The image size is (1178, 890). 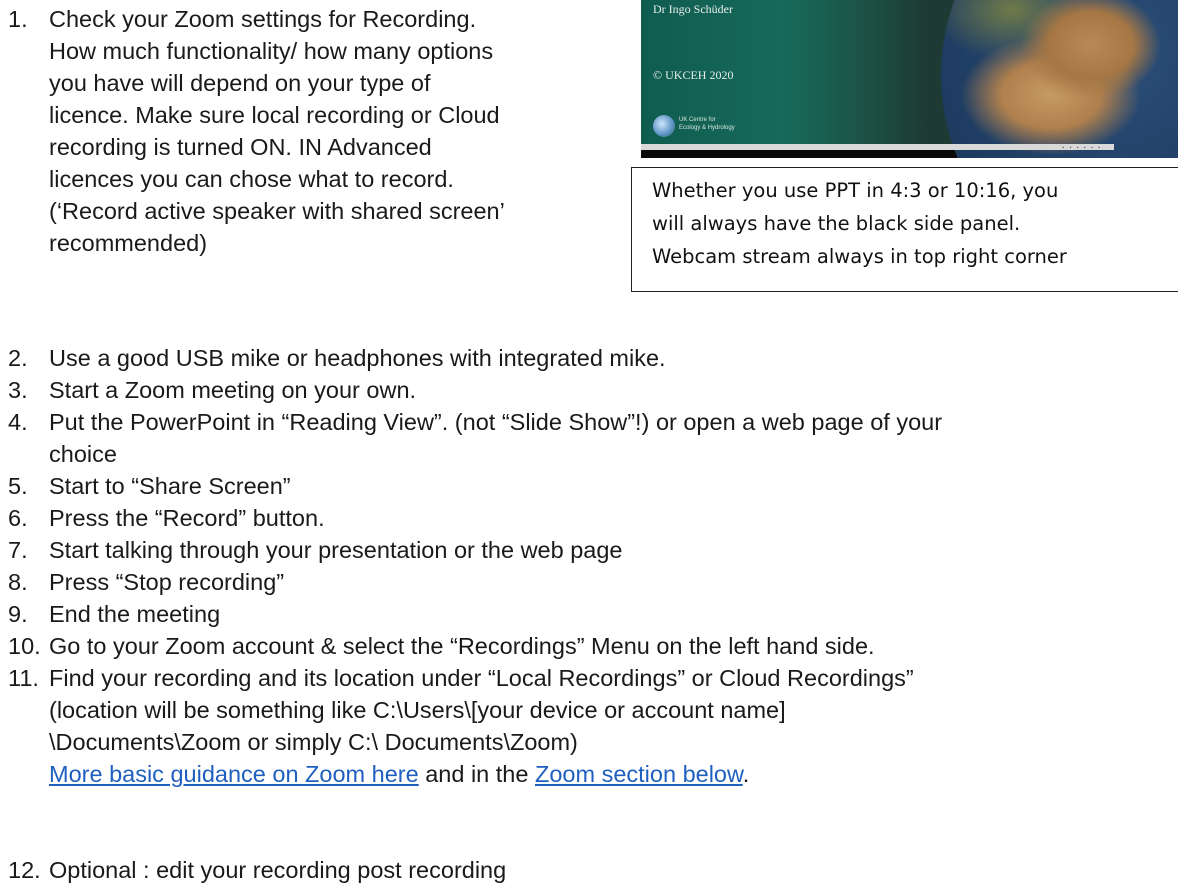 I want to click on item-number: 4., so click(x=18, y=422).